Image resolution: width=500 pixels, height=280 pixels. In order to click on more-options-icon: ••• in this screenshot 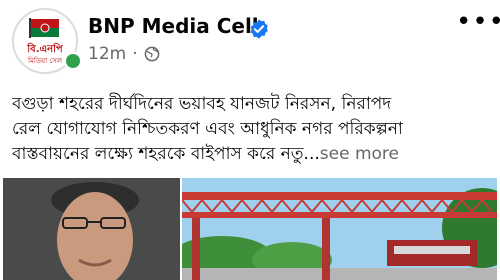, I will do `click(478, 22)`.